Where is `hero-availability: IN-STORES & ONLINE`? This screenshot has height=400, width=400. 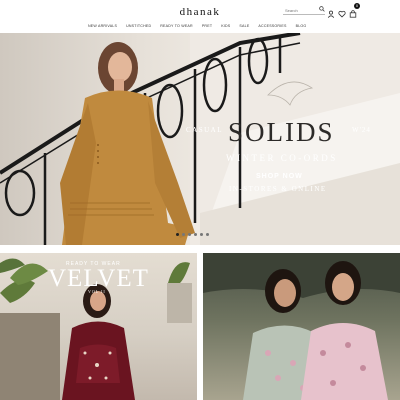
hero-availability: IN-STORES & ONLINE is located at coordinates (278, 189).